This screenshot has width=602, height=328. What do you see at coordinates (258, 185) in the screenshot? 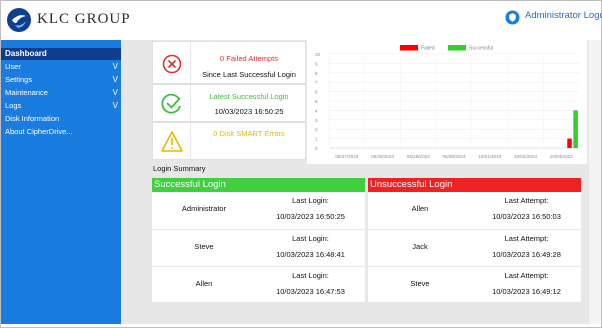
I see `successful-login-heading: Successful Login` at bounding box center [258, 185].